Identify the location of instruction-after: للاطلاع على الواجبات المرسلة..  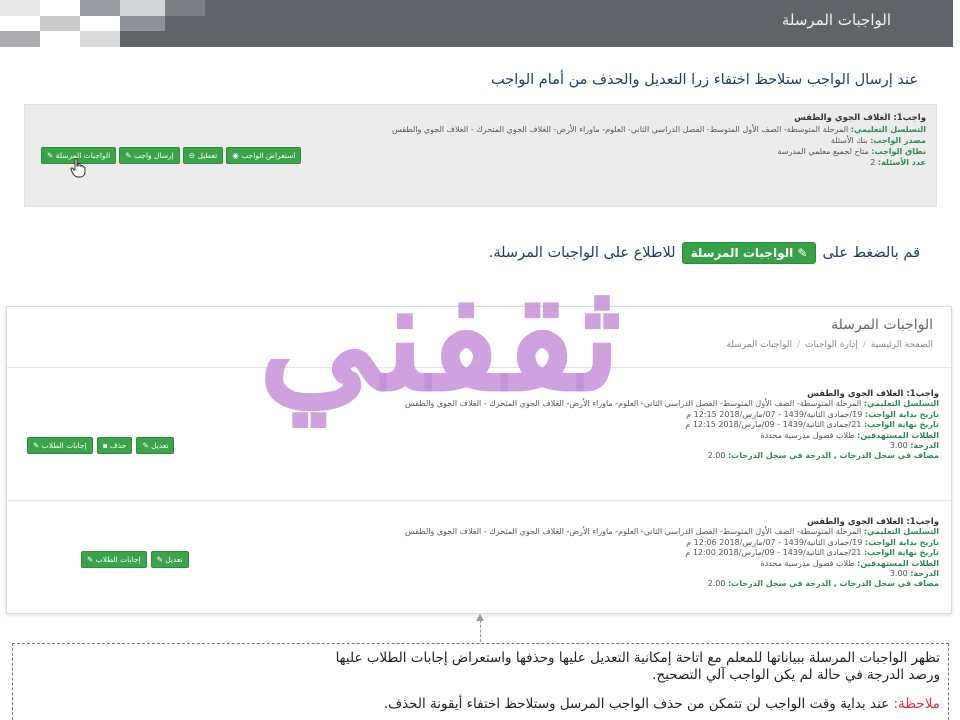
(582, 253).